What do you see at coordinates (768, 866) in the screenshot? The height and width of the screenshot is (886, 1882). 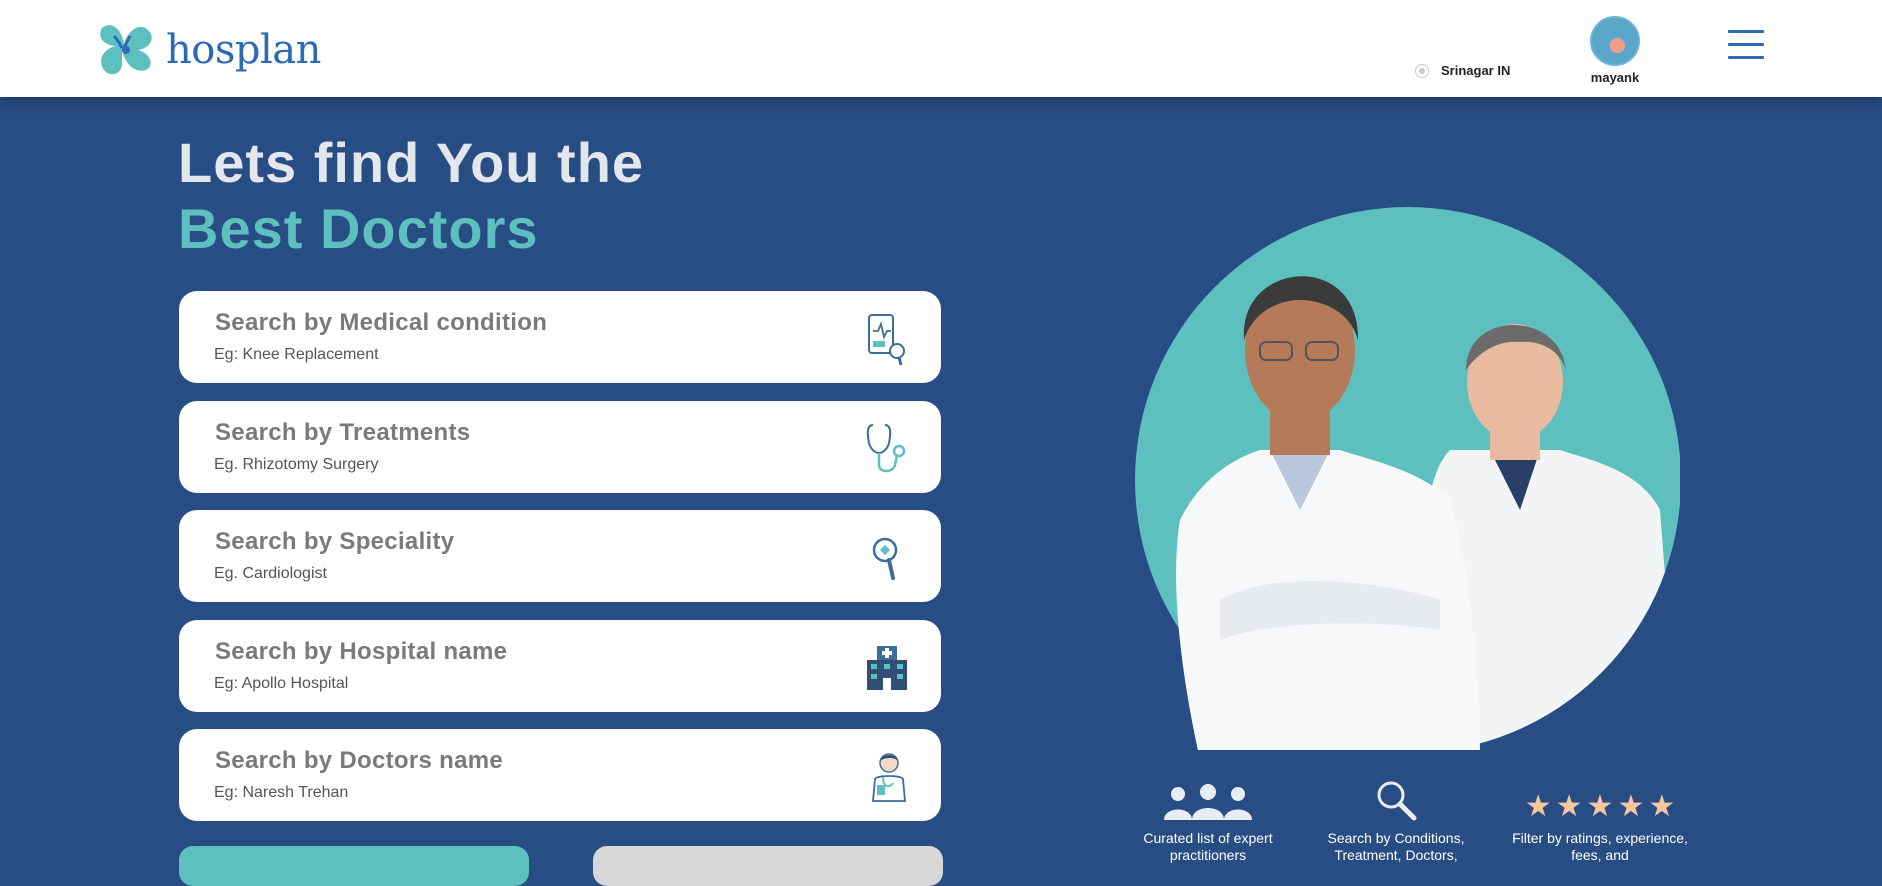 I see `secondary-action-button` at bounding box center [768, 866].